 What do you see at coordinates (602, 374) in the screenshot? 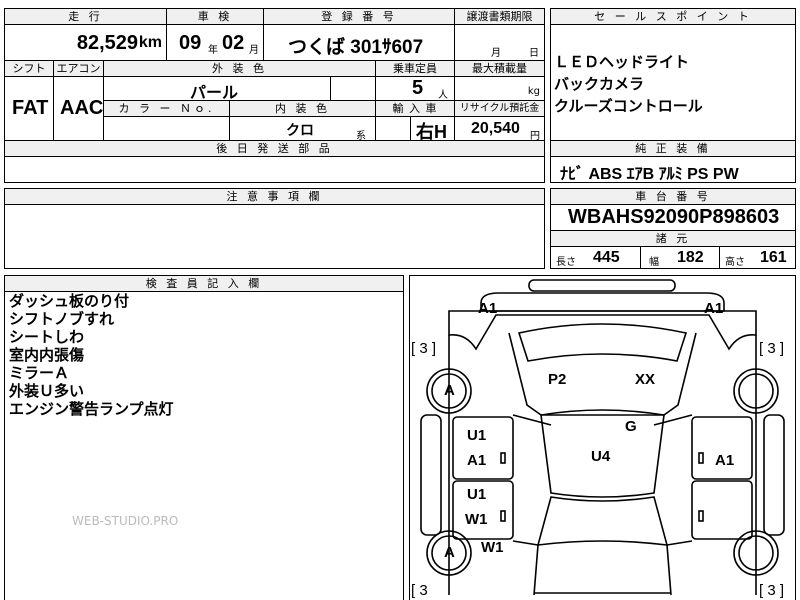
I see `cabin` at bounding box center [602, 374].